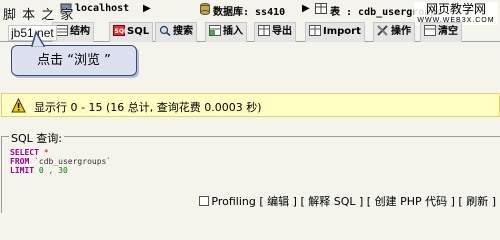 This screenshot has height=240, width=500. I want to click on callout-text: 点击 “浏览 ”, so click(74, 60).